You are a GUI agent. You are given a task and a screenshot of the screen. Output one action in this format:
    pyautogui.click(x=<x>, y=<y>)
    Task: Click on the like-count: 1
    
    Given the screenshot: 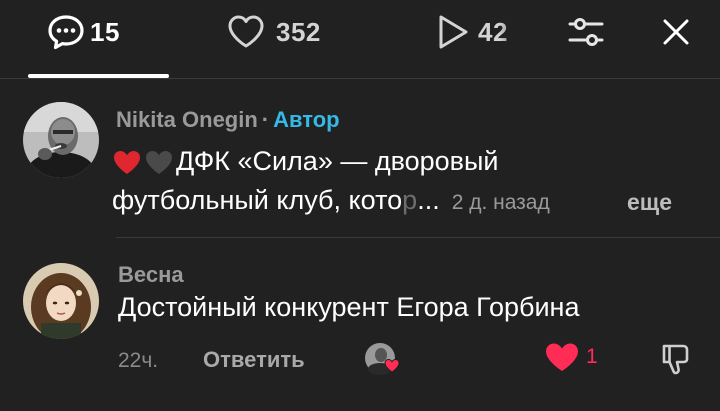 What is the action you would take?
    pyautogui.click(x=592, y=356)
    